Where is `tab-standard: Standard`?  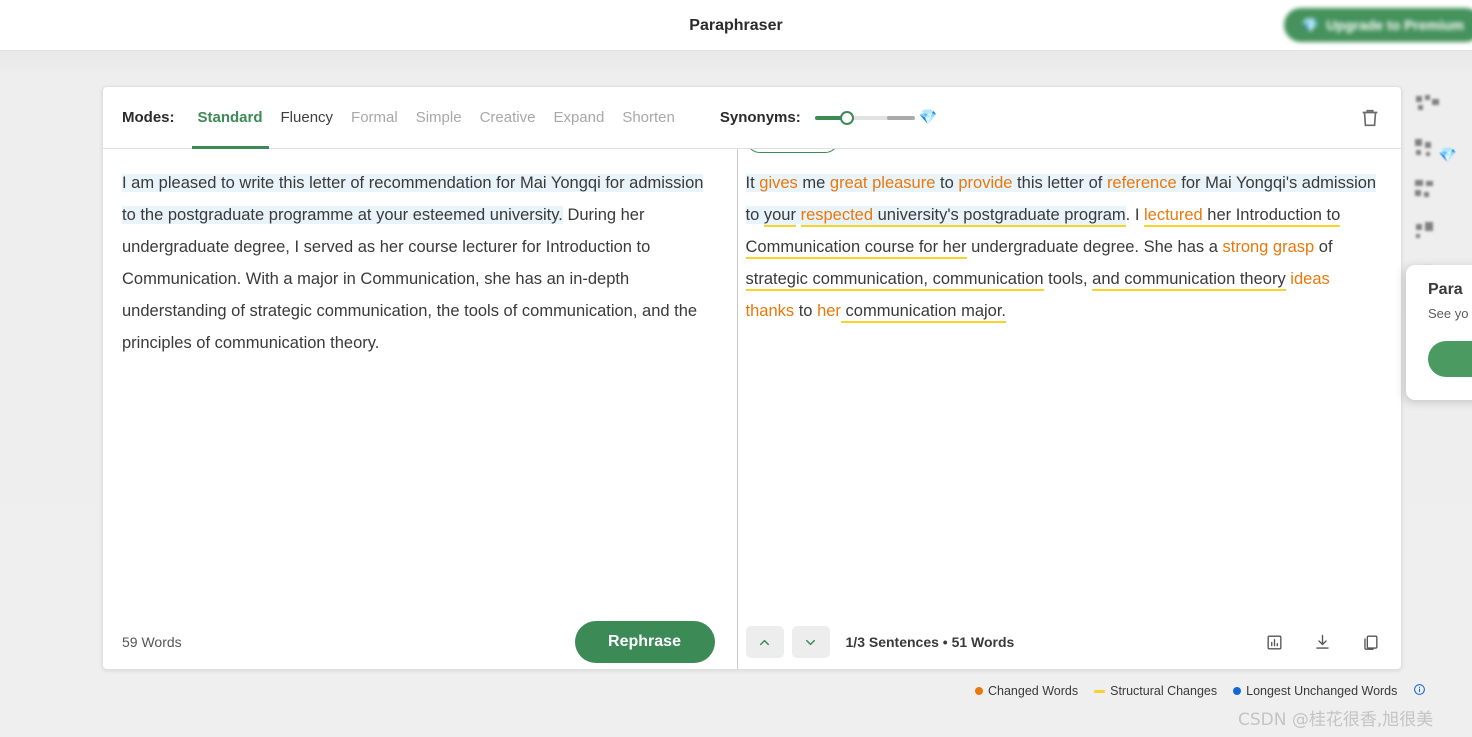 tab-standard: Standard is located at coordinates (230, 118).